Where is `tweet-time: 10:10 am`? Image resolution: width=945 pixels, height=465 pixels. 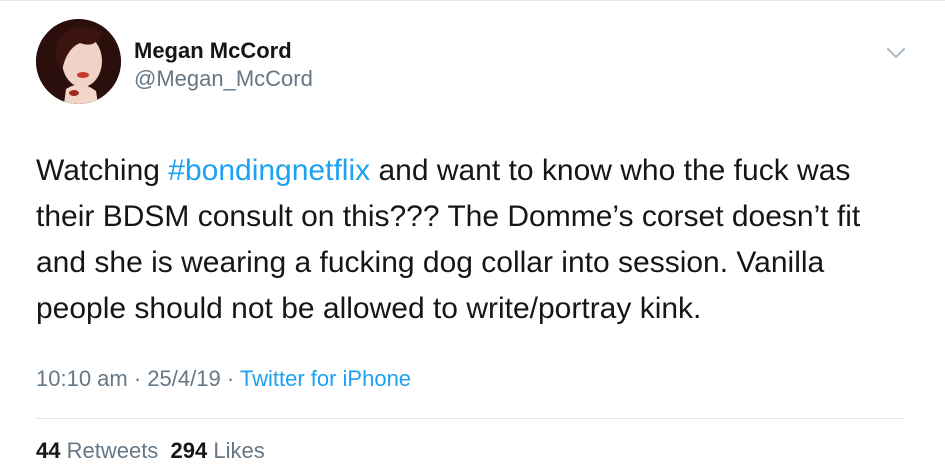
tweet-time: 10:10 am is located at coordinates (82, 378).